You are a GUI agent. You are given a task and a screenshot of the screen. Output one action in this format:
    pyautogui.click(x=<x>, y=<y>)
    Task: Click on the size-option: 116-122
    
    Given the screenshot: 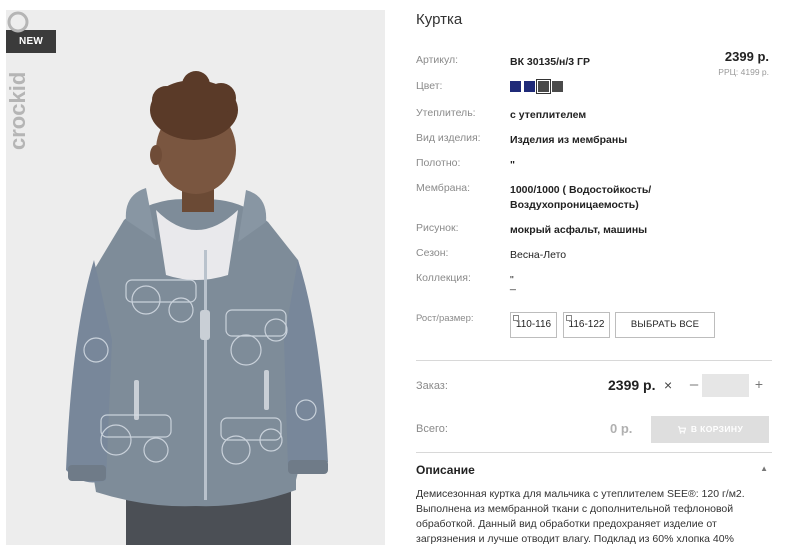 What is the action you would take?
    pyautogui.click(x=586, y=325)
    